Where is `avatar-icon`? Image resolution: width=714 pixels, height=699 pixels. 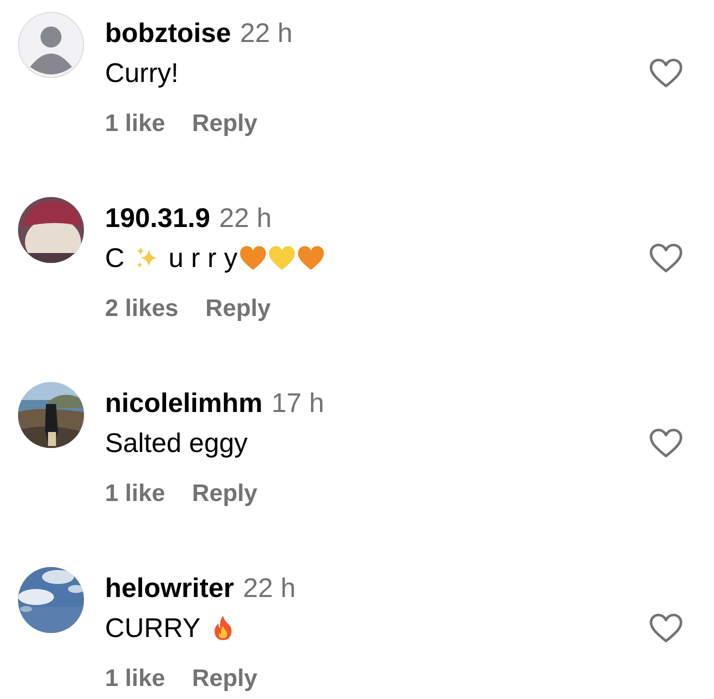 avatar-icon is located at coordinates (51, 45).